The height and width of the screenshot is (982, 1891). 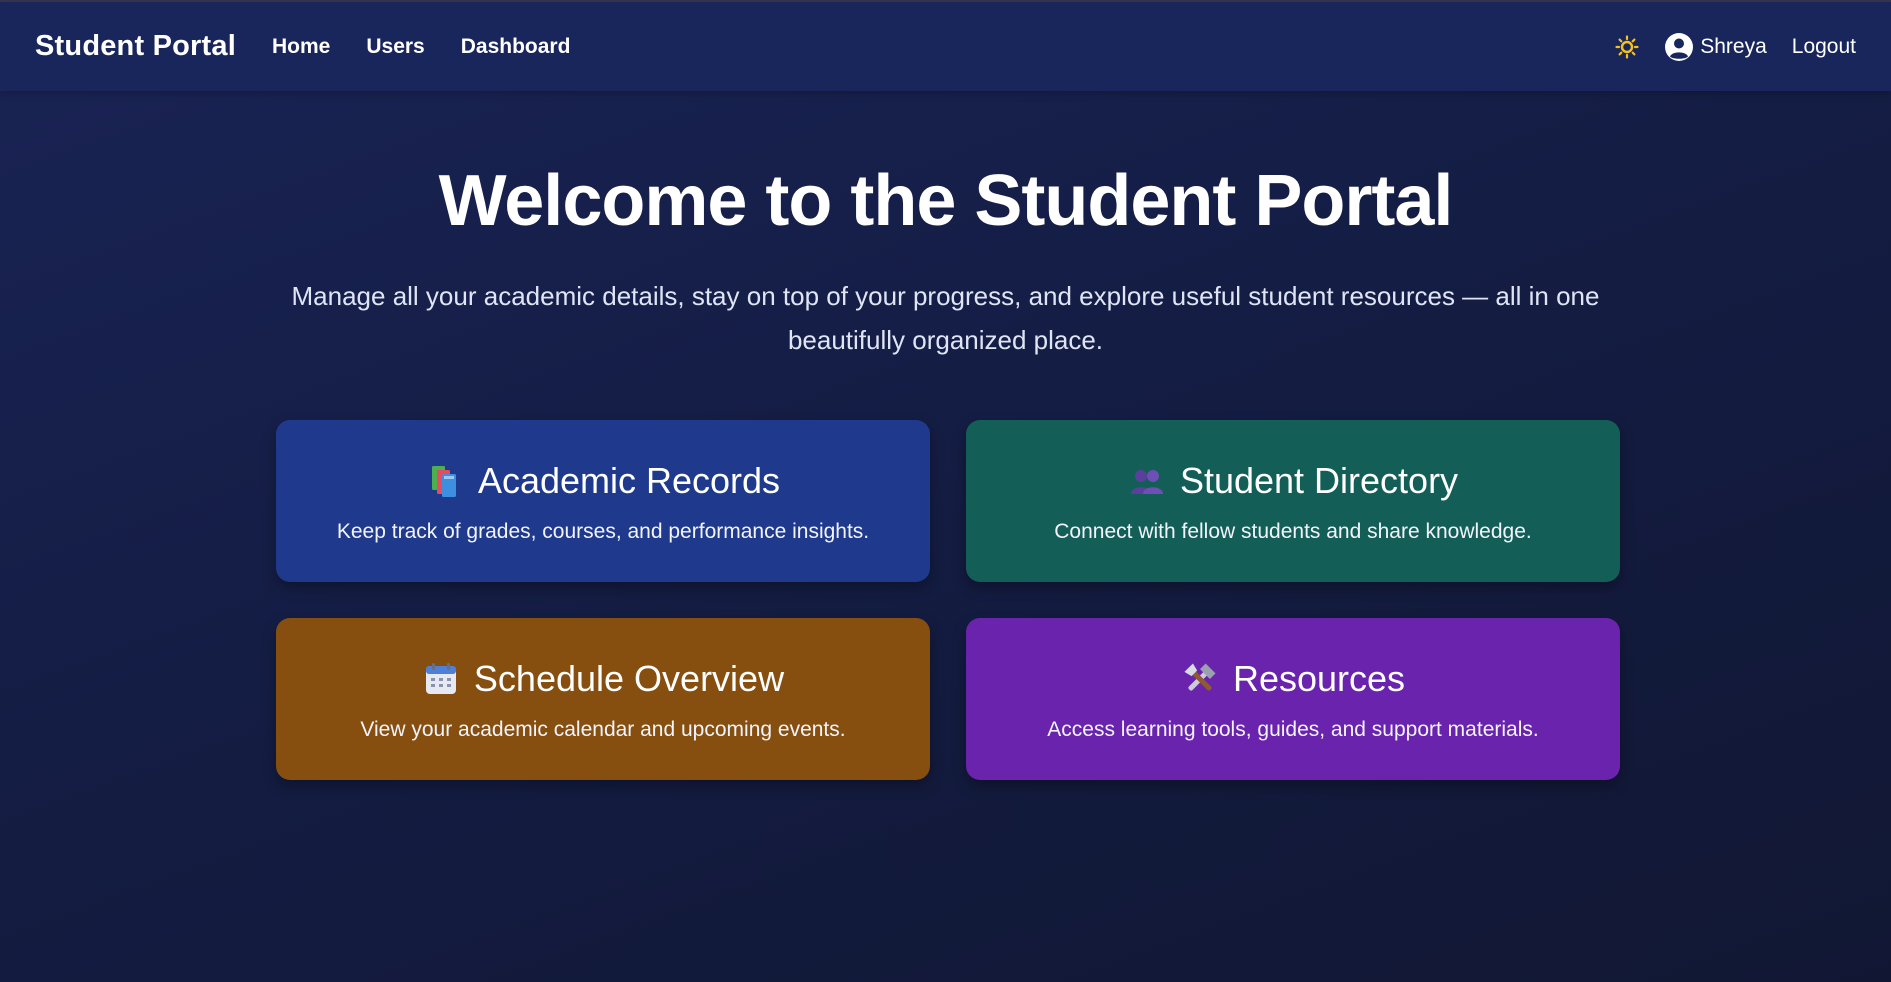 I want to click on nav-right: Shreya Logout, so click(x=1735, y=47).